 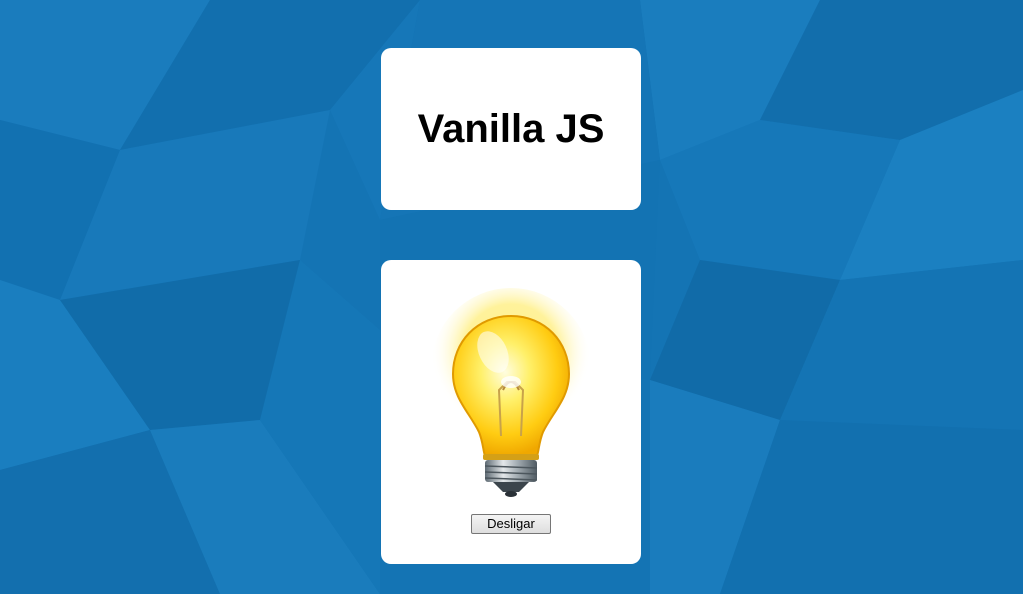 I want to click on lightbulb-on-icon, so click(x=511, y=392).